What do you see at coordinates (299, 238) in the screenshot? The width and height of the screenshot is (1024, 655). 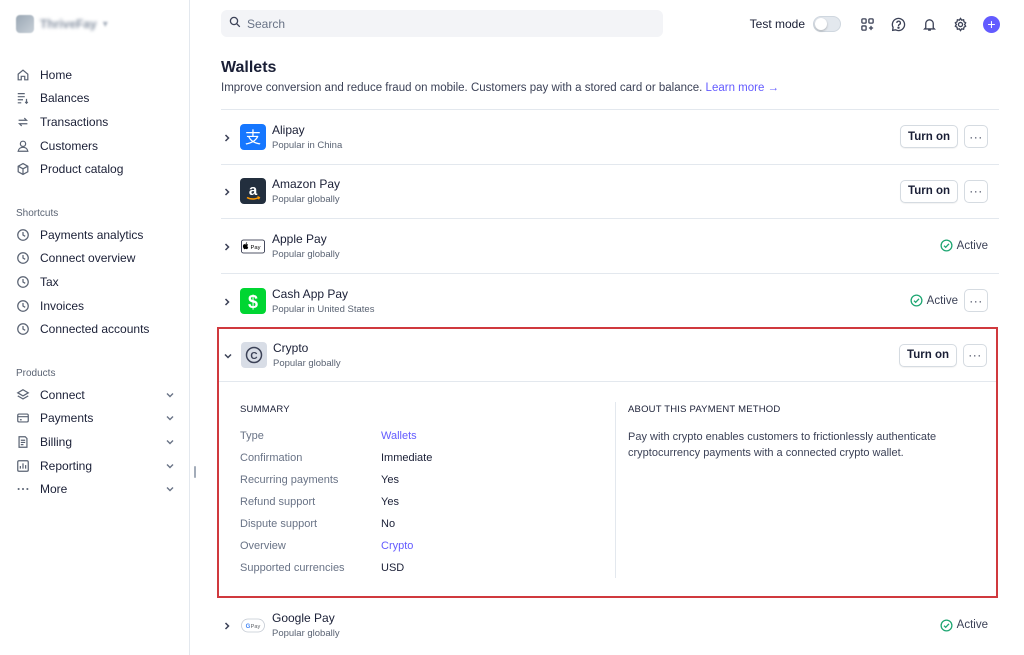 I see `method-name: Apple Pay` at bounding box center [299, 238].